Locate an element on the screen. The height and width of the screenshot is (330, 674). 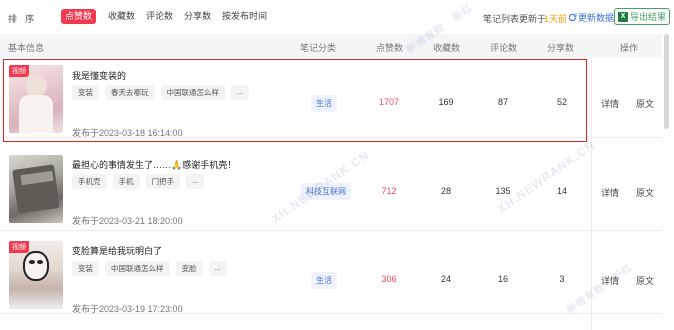
note-thumbnail is located at coordinates (36, 189).